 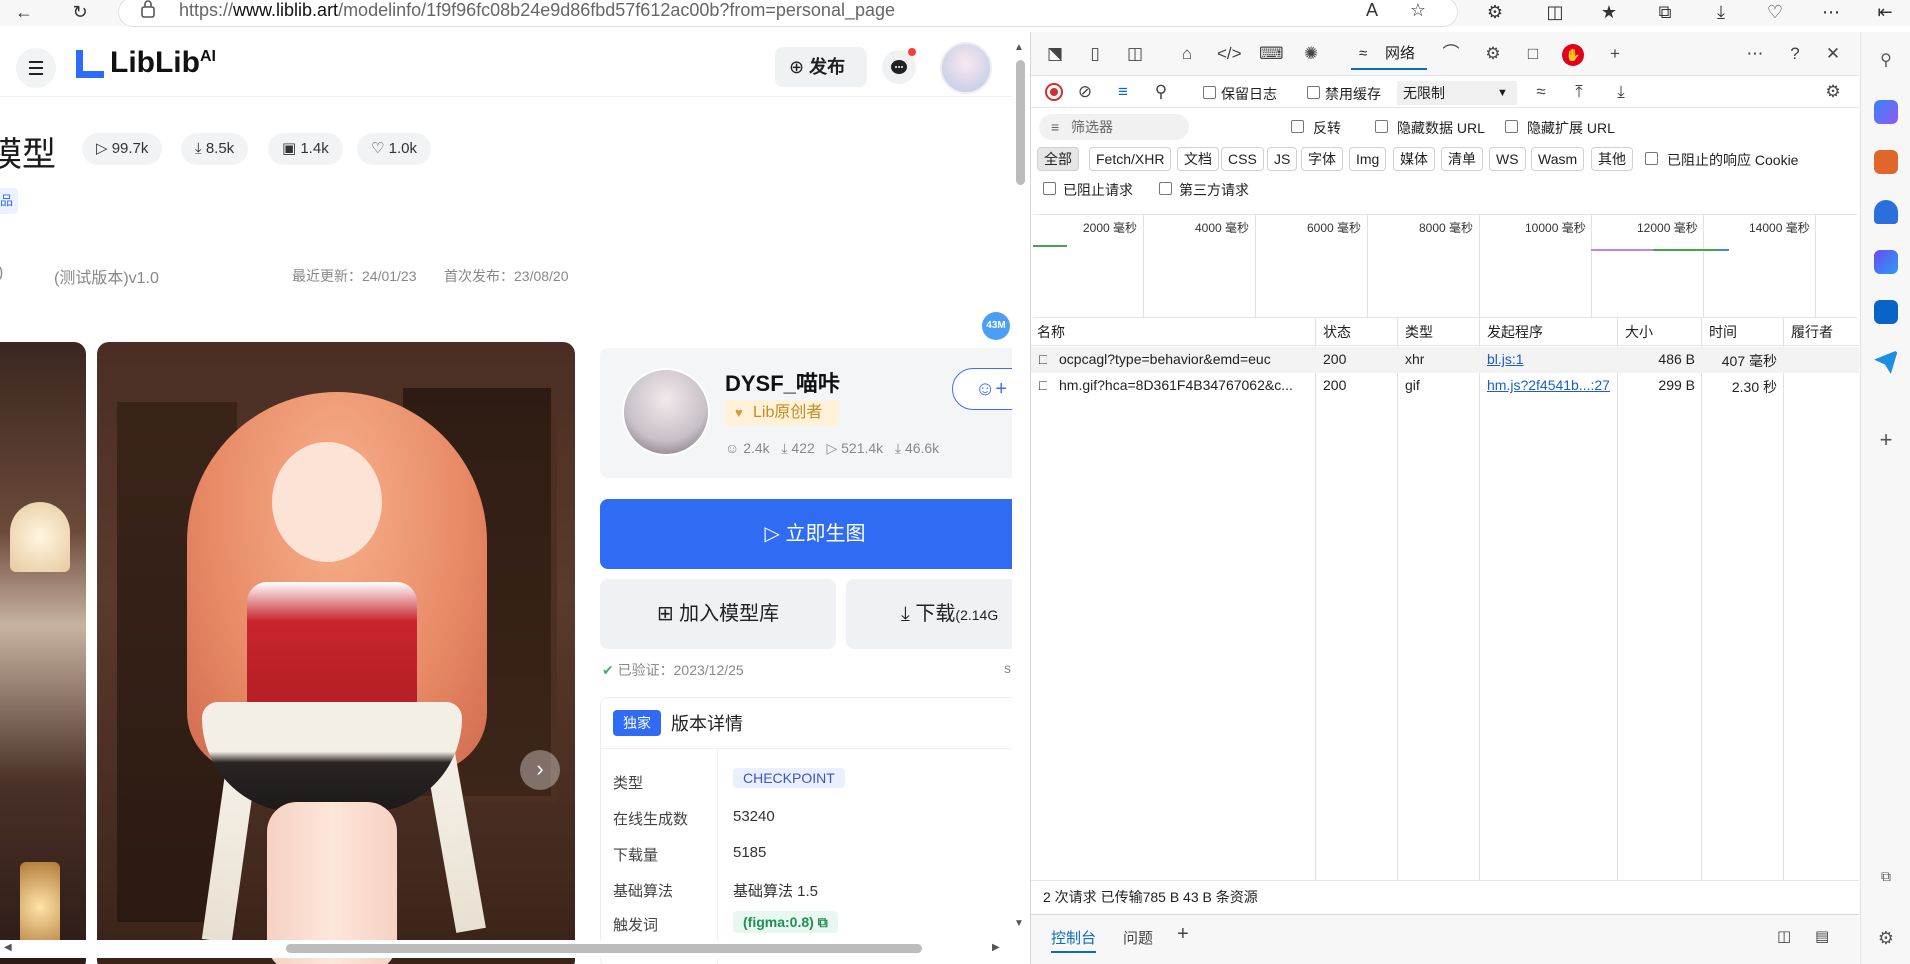 I want to click on downloads-icon: ⤓, so click(x=1721, y=12).